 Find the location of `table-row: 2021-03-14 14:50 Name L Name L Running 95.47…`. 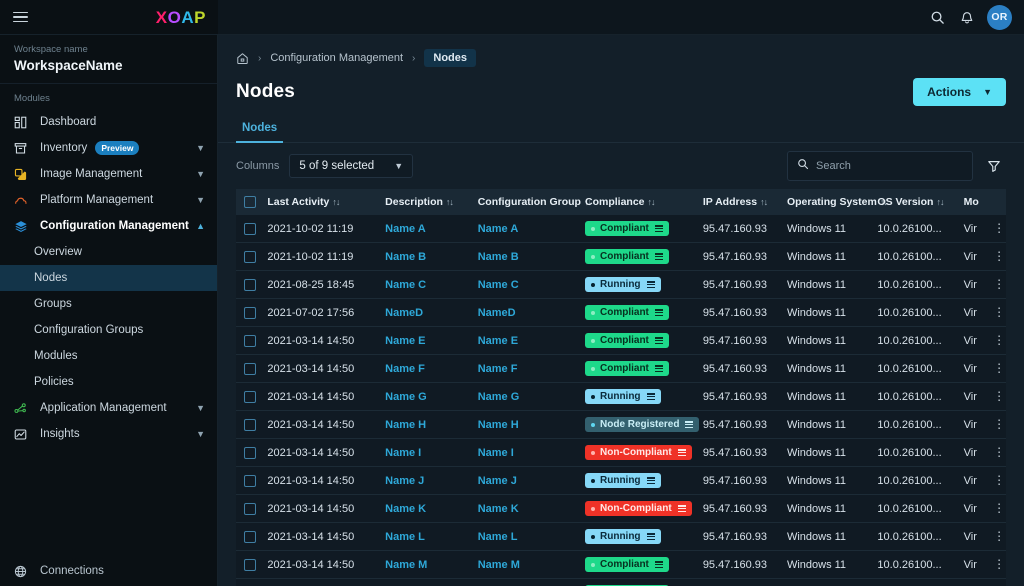

table-row: 2021-03-14 14:50 Name L Name L Running 95.47… is located at coordinates (621, 537).